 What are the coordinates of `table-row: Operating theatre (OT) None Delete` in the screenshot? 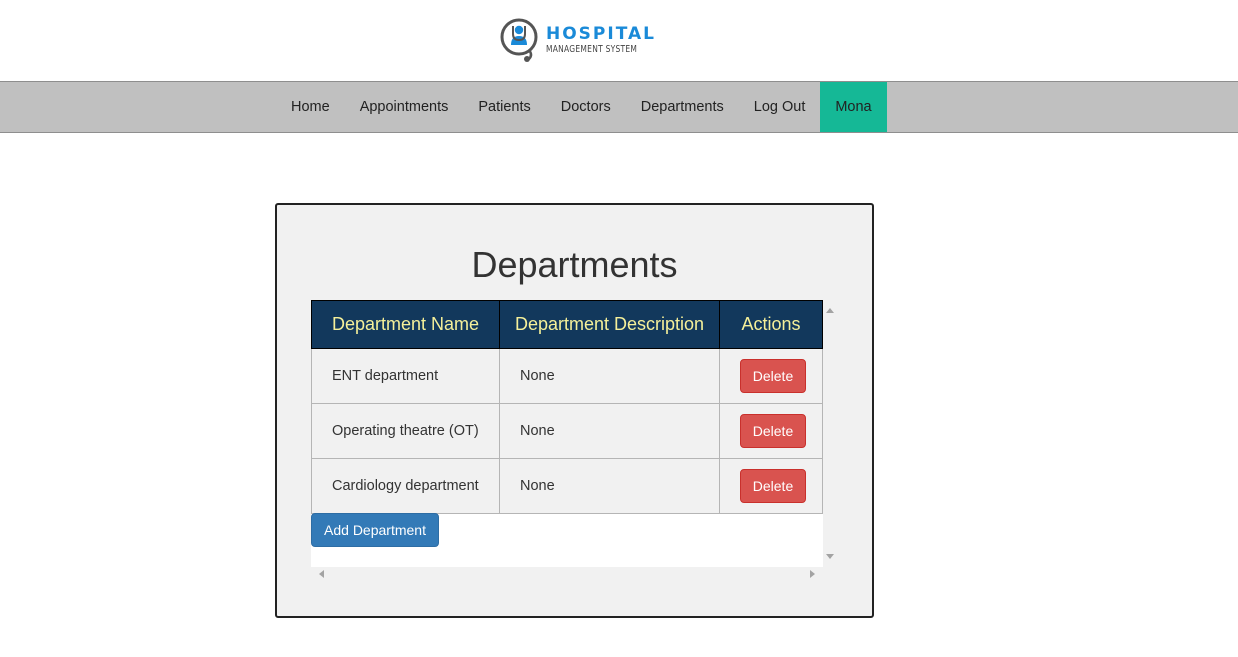 It's located at (567, 431).